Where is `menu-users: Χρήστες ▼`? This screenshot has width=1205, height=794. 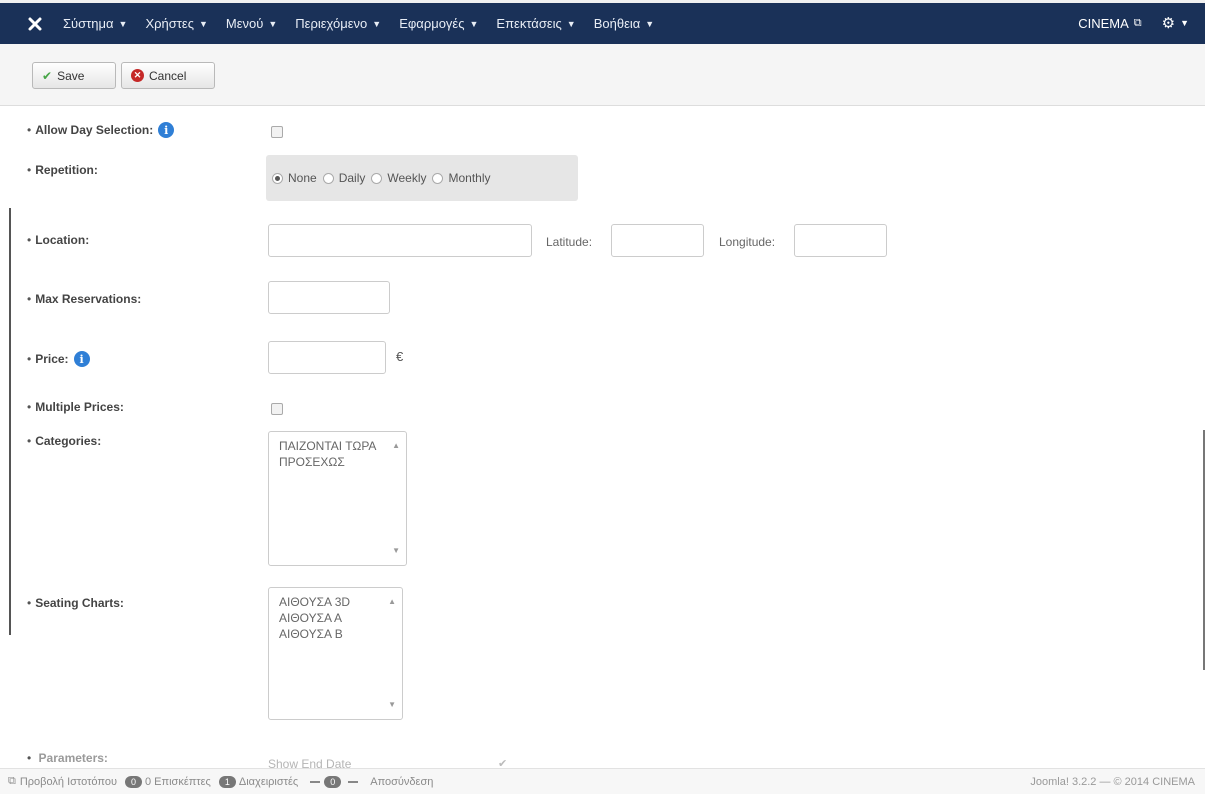
menu-users: Χρήστες ▼ is located at coordinates (176, 24).